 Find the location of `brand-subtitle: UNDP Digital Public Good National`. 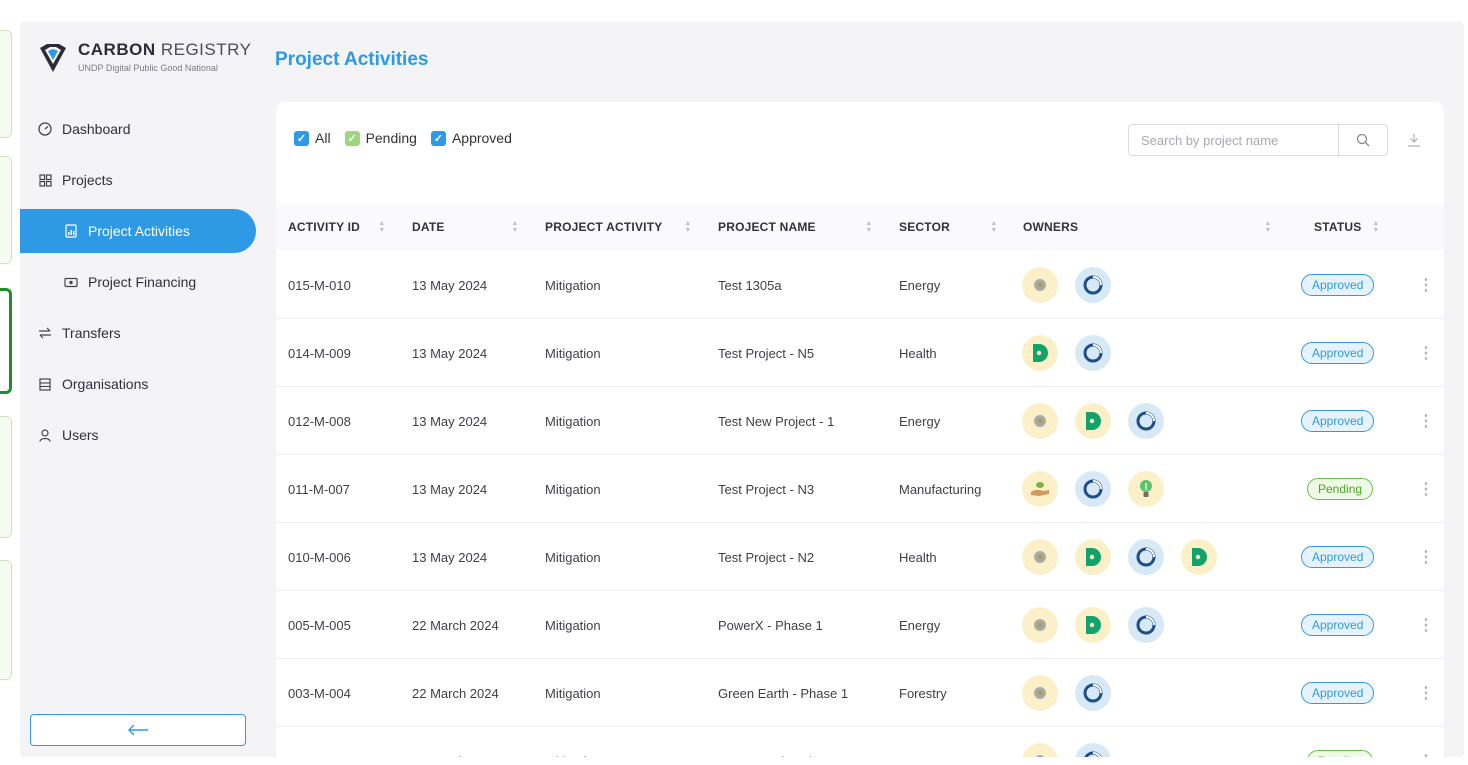

brand-subtitle: UNDP Digital Public Good National is located at coordinates (148, 68).